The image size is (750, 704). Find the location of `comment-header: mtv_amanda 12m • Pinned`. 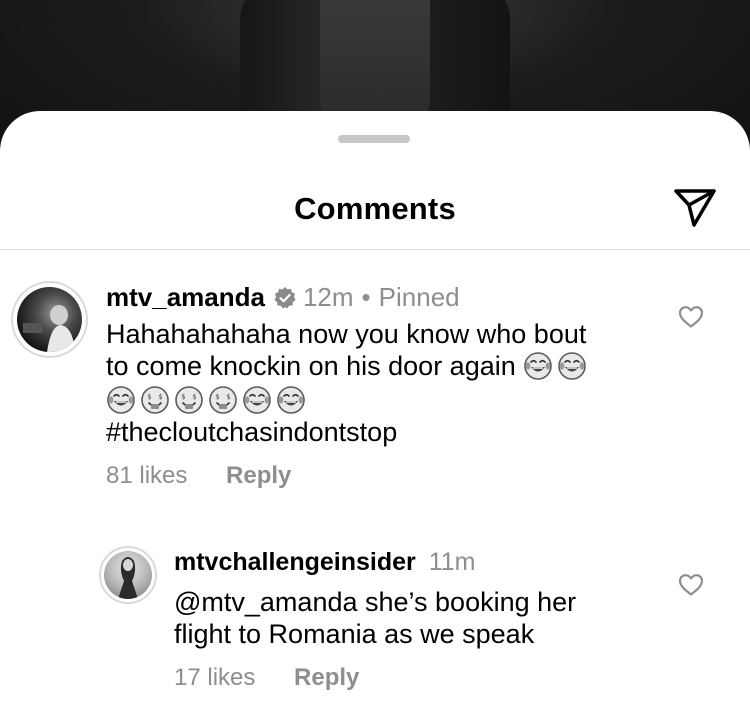

comment-header: mtv_amanda 12m • Pinned is located at coordinates (283, 297).